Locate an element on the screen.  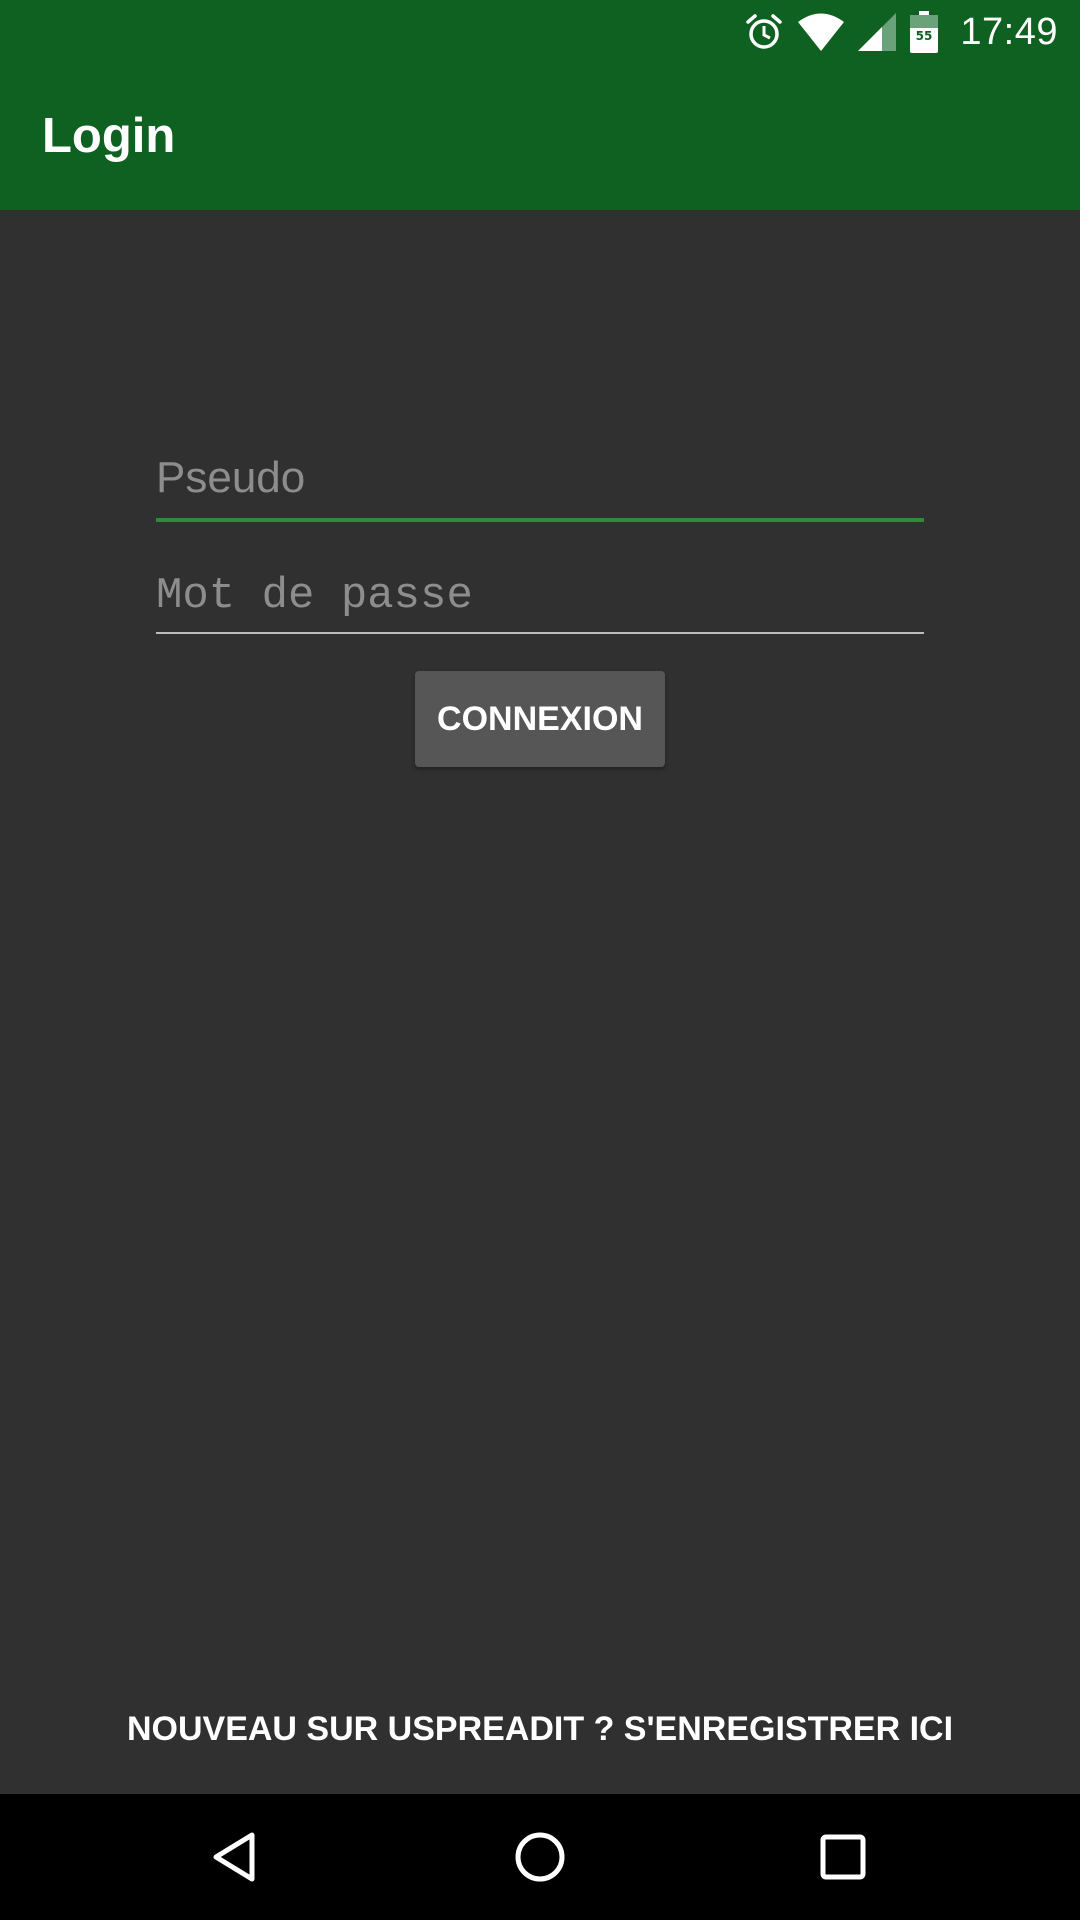
username-input is located at coordinates (540, 478).